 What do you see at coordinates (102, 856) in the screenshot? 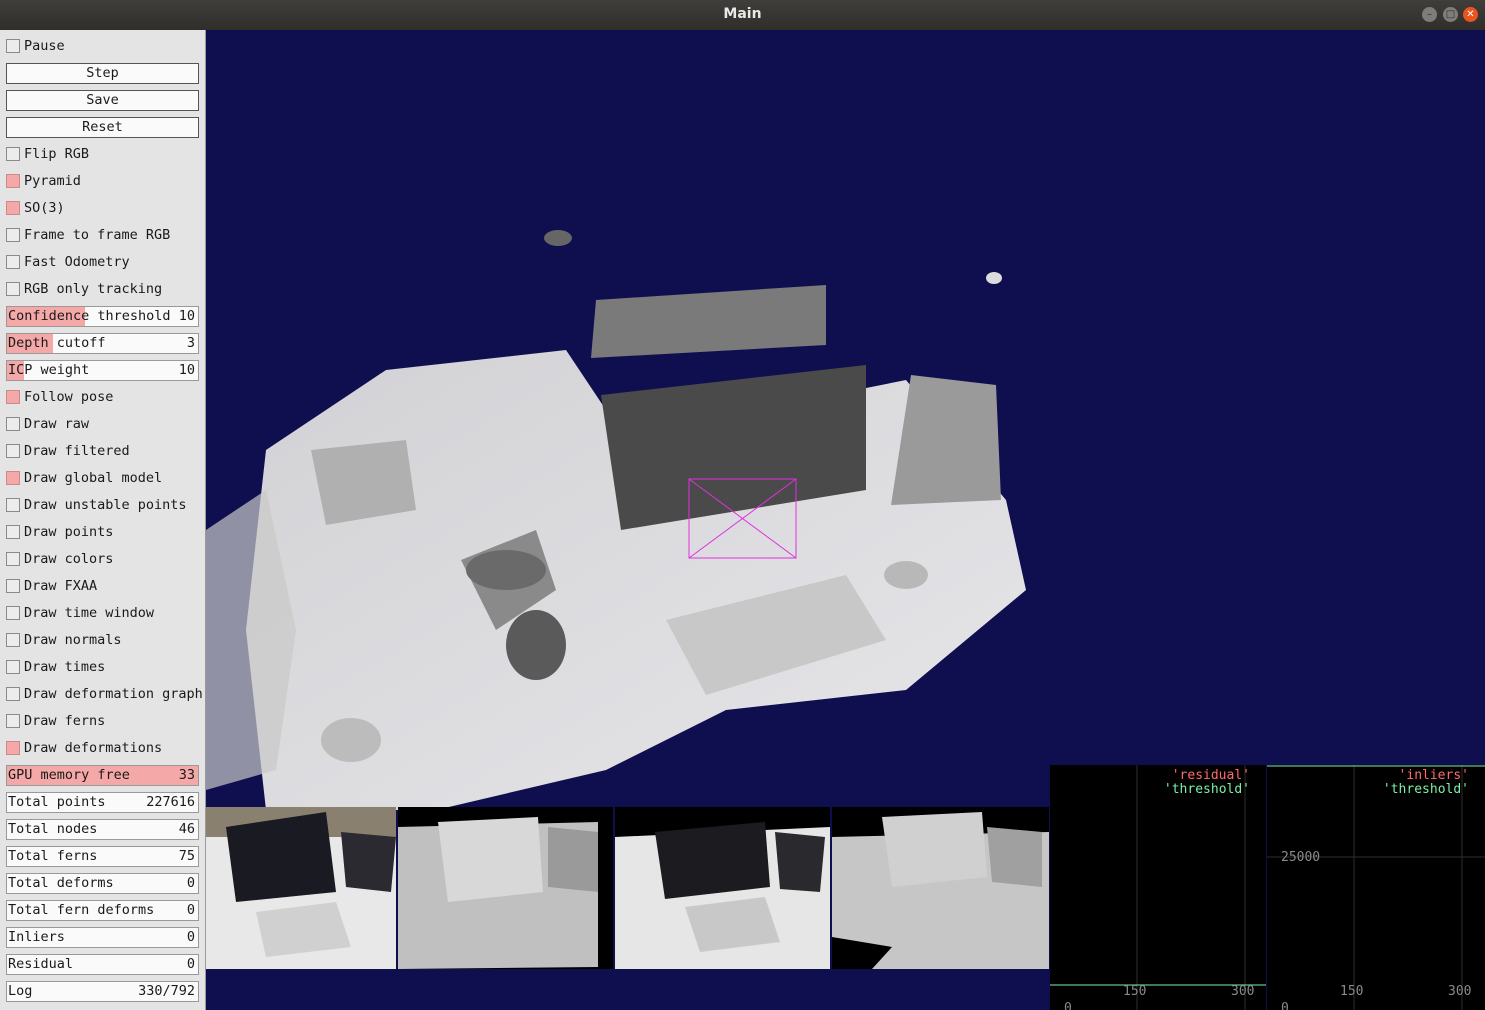
I see `total-ferns-field: Total ferns 75` at bounding box center [102, 856].